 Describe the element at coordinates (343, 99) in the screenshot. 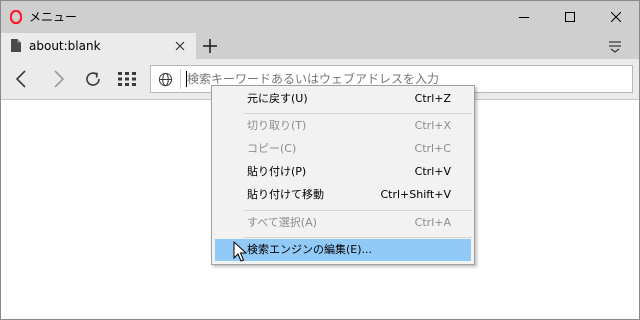

I see `menu-item-undo: 元に戻す(U) Ctrl+Z` at that location.